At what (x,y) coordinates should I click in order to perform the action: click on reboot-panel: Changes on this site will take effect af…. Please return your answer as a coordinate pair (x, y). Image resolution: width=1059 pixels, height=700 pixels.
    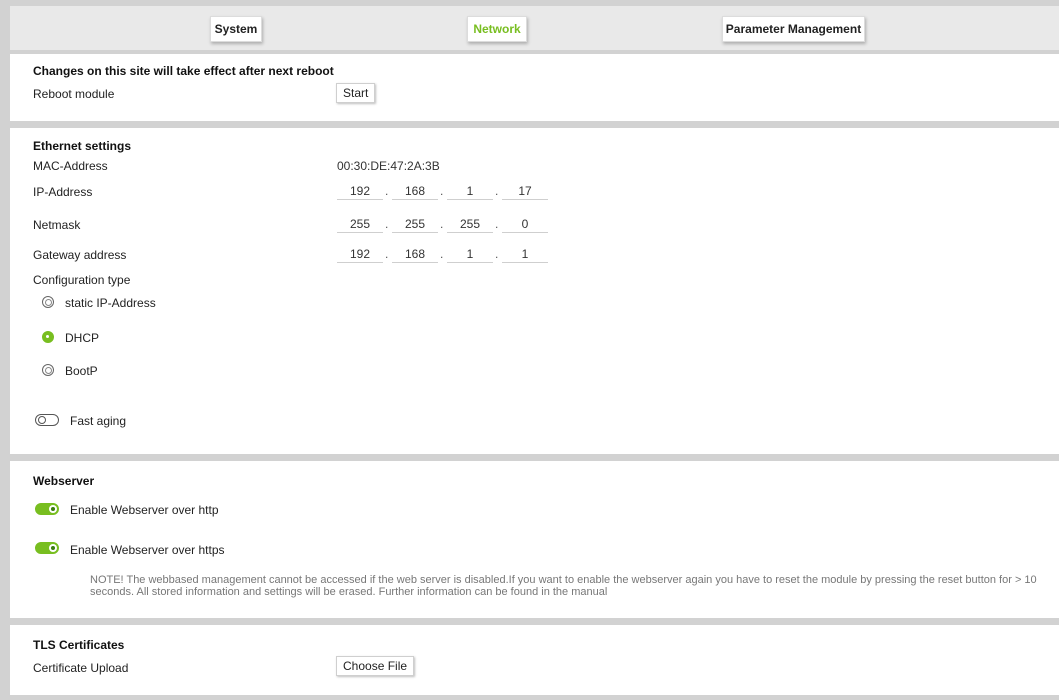
    Looking at the image, I should click on (534, 87).